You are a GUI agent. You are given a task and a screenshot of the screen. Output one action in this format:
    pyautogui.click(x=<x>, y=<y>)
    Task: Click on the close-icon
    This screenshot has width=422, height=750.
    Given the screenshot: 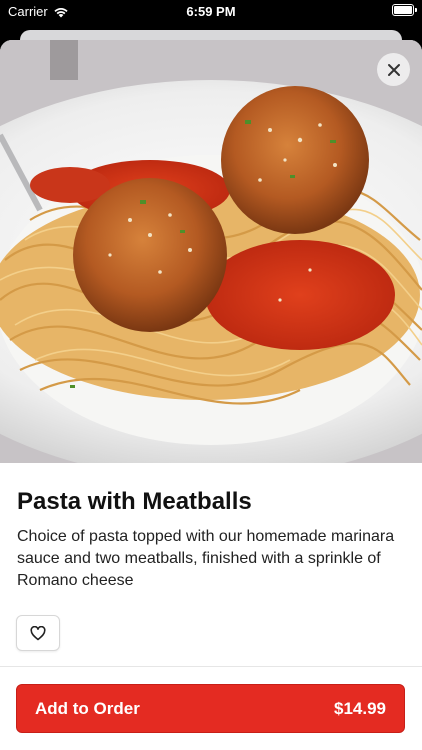 What is the action you would take?
    pyautogui.click(x=393, y=69)
    